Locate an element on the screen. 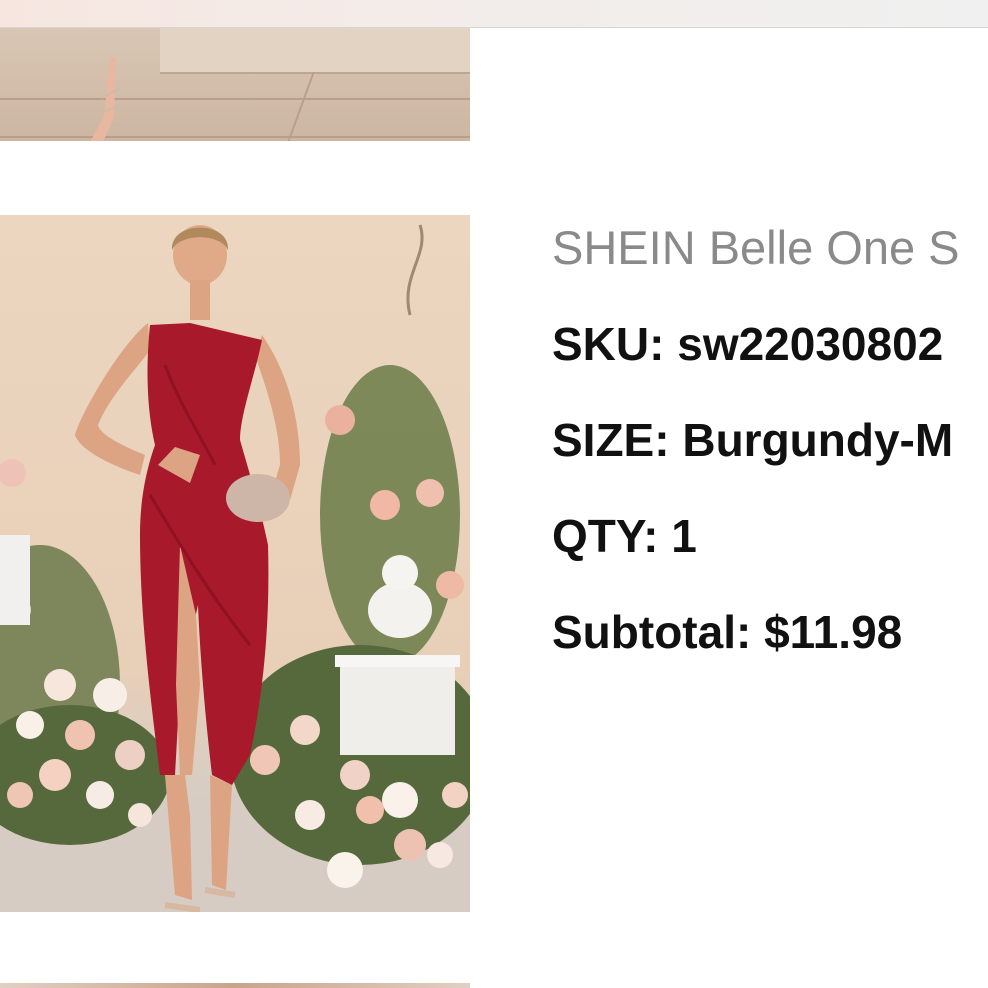 This screenshot has height=988, width=988. image-background-wall is located at coordinates (315, 51).